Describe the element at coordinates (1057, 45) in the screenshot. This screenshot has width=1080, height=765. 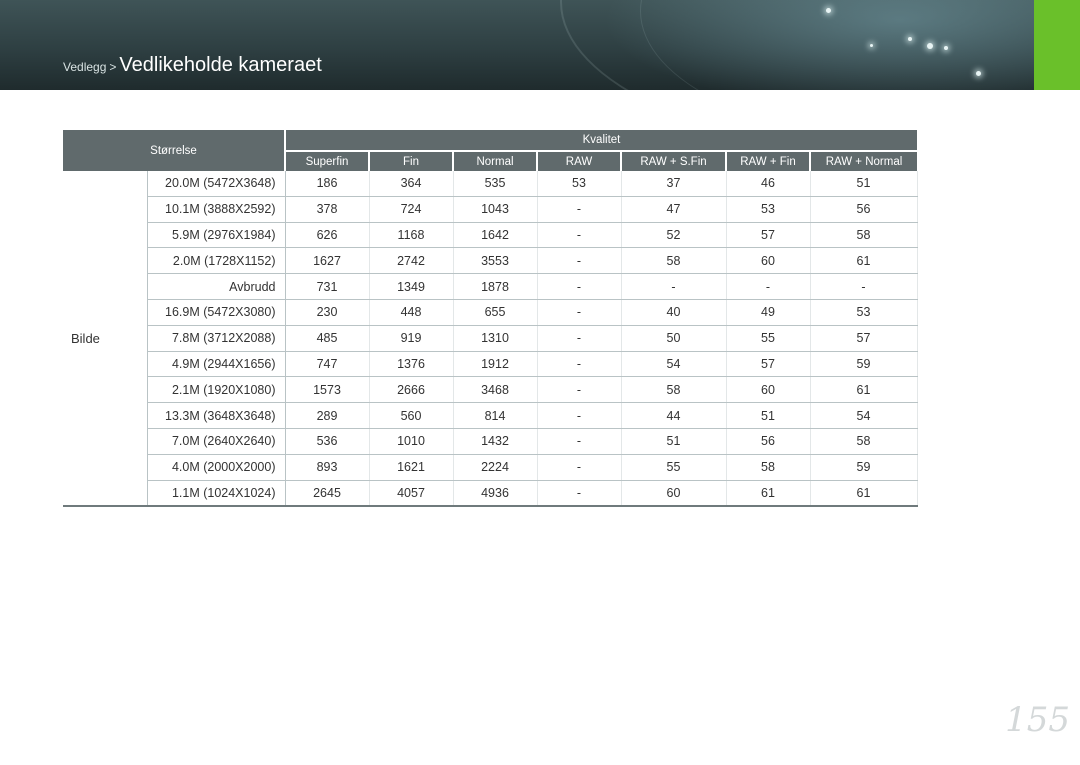
I see `chapter-tab` at that location.